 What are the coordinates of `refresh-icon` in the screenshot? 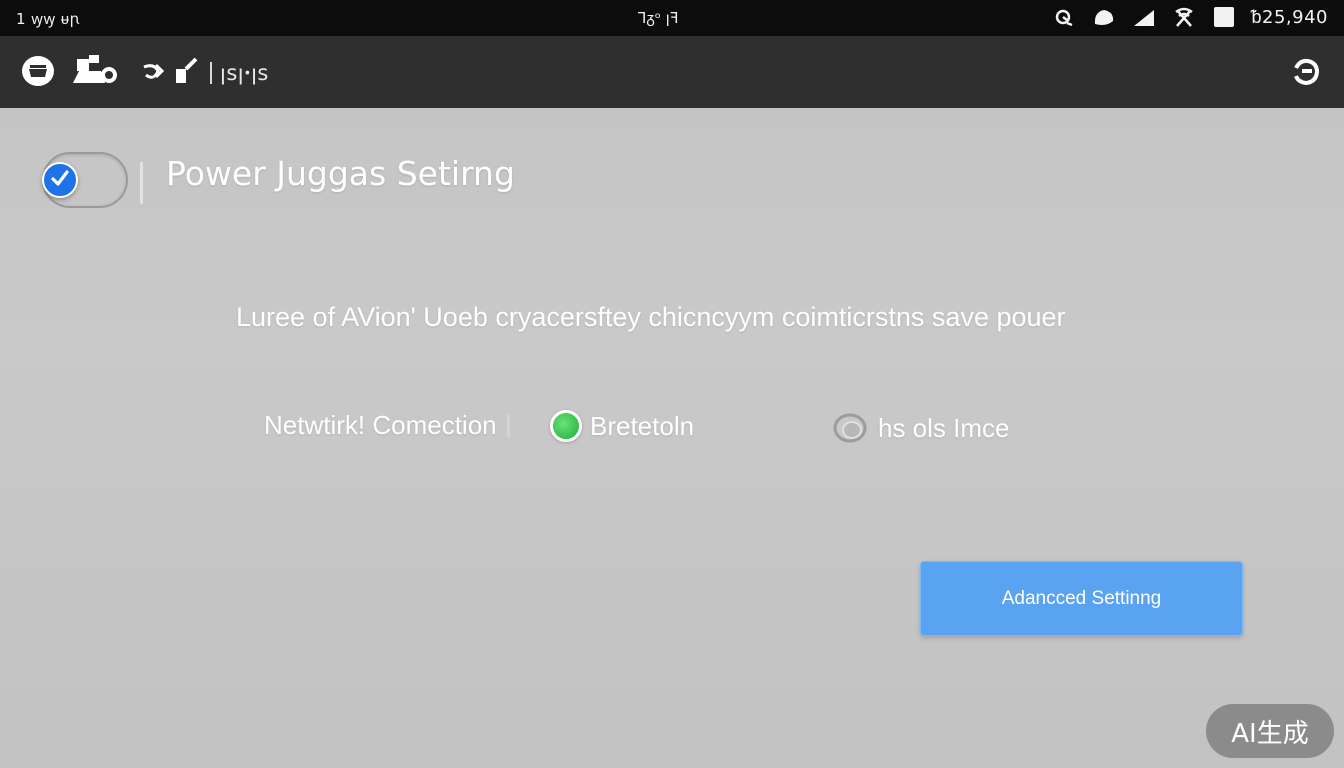 It's located at (1306, 75).